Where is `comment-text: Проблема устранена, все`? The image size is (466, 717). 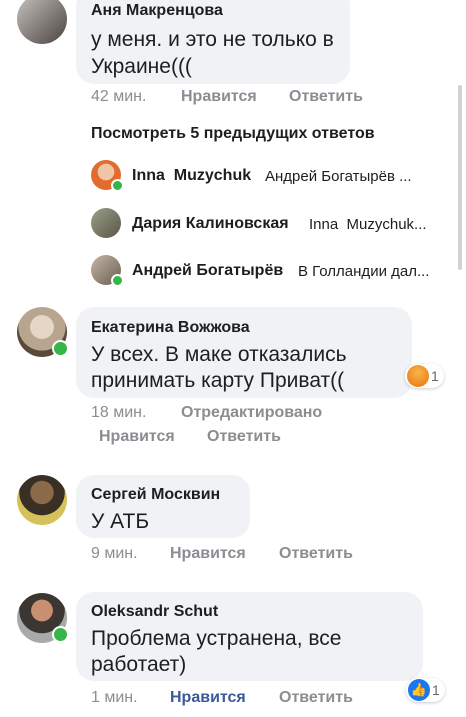 comment-text: Проблема устранена, все is located at coordinates (216, 638).